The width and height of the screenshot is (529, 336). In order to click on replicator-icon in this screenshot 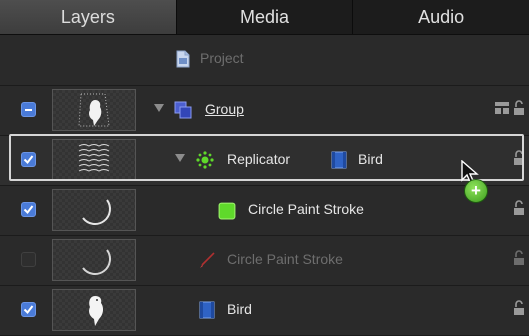, I will do `click(205, 160)`.